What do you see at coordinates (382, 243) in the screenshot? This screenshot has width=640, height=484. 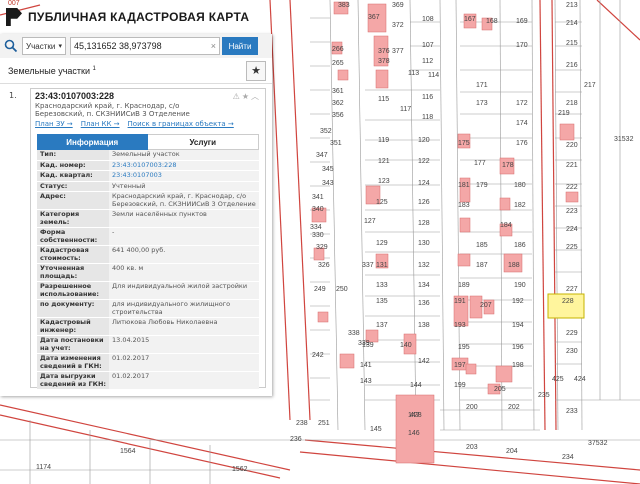 I see `parcel-label: 129` at bounding box center [382, 243].